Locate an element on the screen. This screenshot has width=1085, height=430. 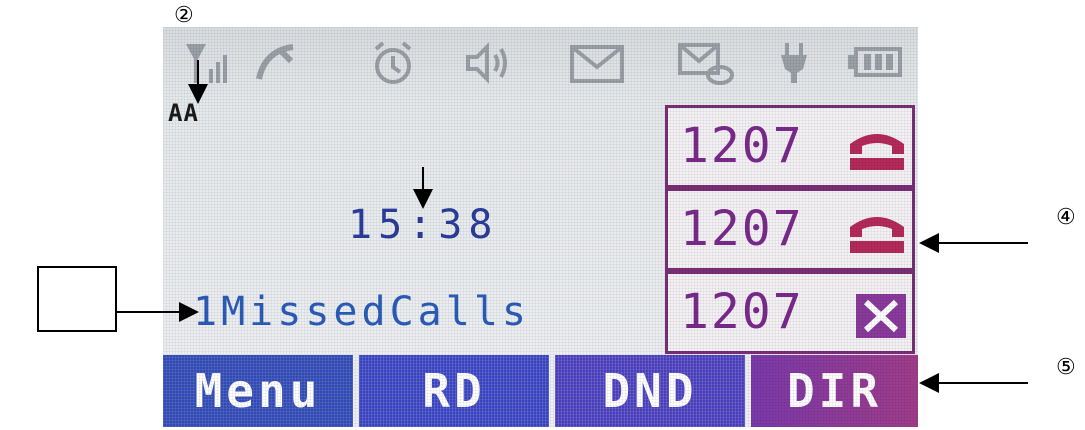
input-mode-indicator: AA is located at coordinates (183, 113).